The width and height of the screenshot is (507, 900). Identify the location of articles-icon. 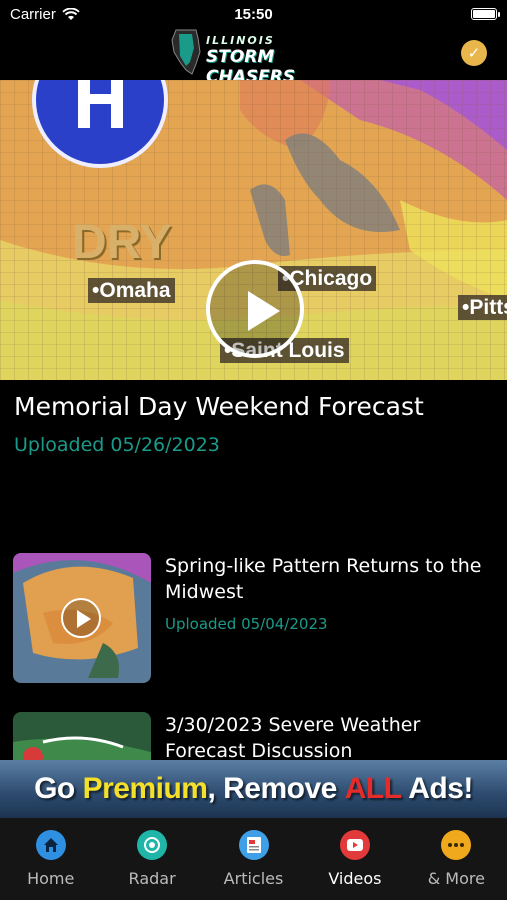
(253, 845).